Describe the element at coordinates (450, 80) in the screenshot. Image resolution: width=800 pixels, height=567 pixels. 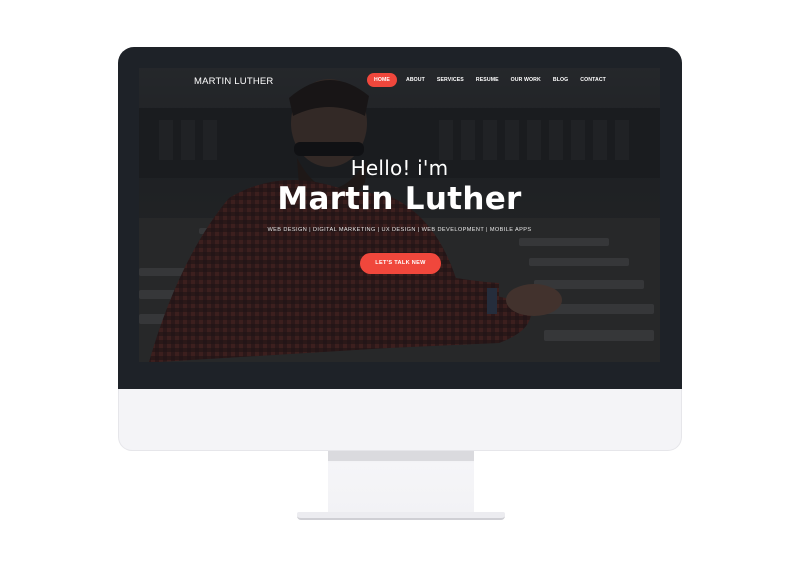
I see `nav-item-services: SERVICES` at that location.